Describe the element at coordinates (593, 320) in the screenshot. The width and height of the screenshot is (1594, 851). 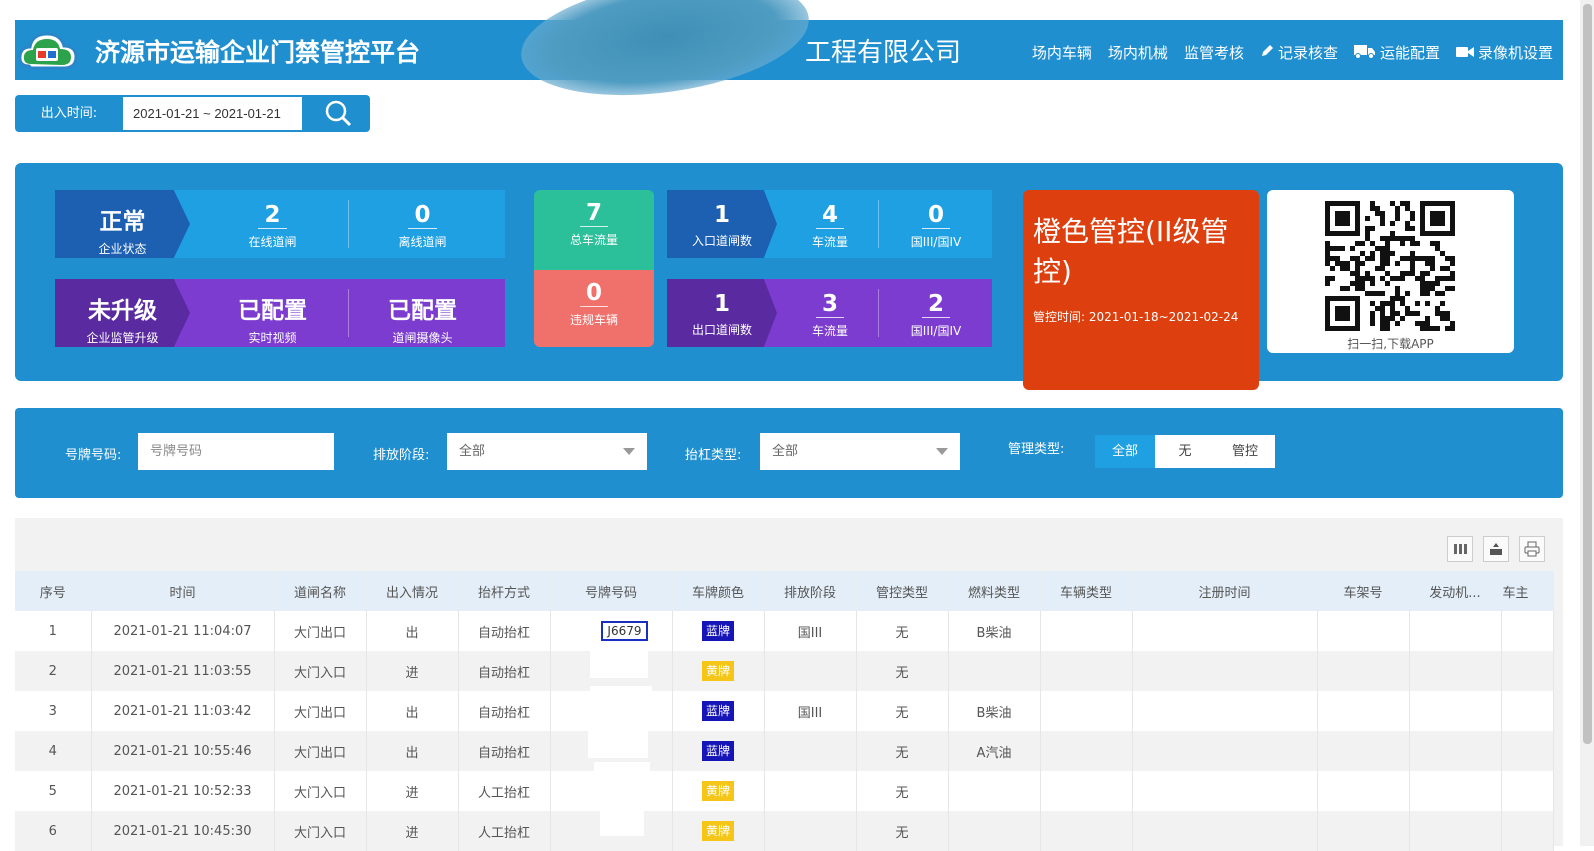
I see `violations-label: 违规车辆` at that location.